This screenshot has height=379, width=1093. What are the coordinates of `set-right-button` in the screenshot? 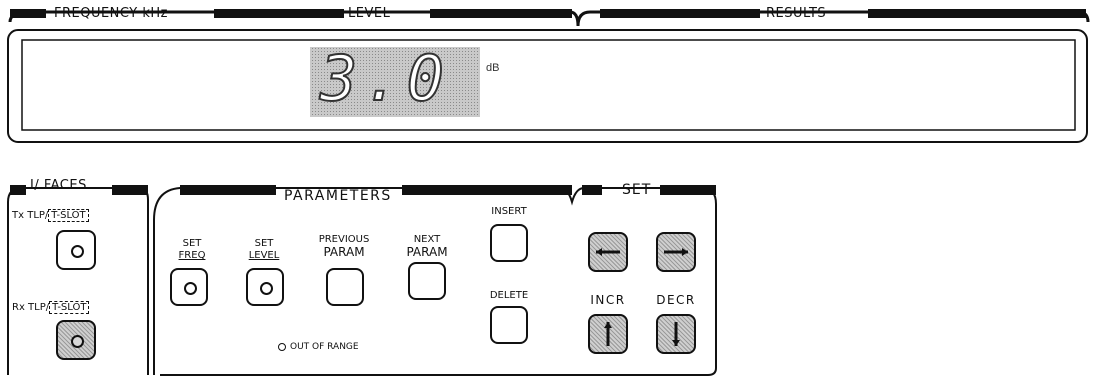 It's located at (676, 252).